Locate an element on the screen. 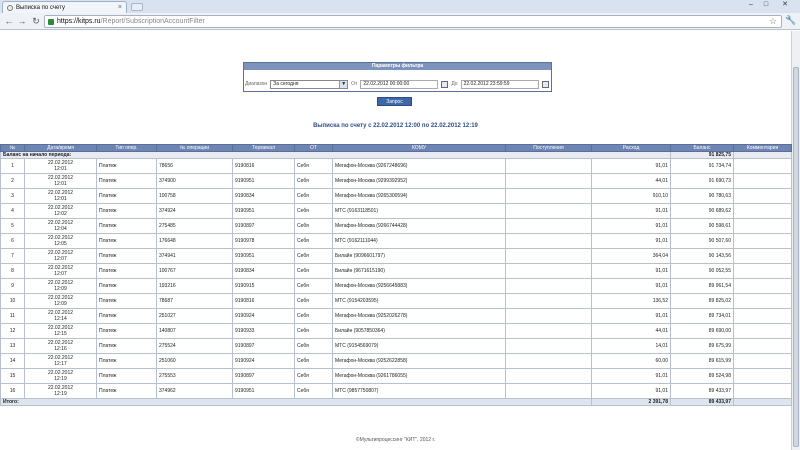 This screenshot has height=450, width=800. filter-title: Параметры фильтра is located at coordinates (397, 66).